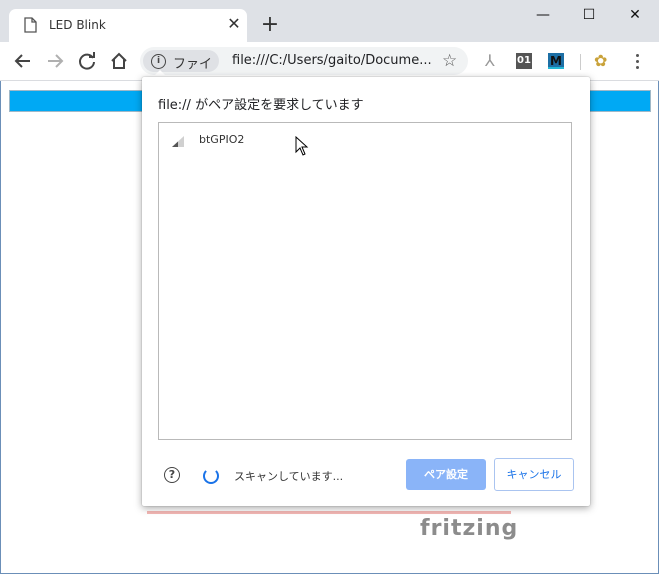  Describe the element at coordinates (261, 105) in the screenshot. I see `dialog-title: file:// がペア設定を要求しています` at that location.